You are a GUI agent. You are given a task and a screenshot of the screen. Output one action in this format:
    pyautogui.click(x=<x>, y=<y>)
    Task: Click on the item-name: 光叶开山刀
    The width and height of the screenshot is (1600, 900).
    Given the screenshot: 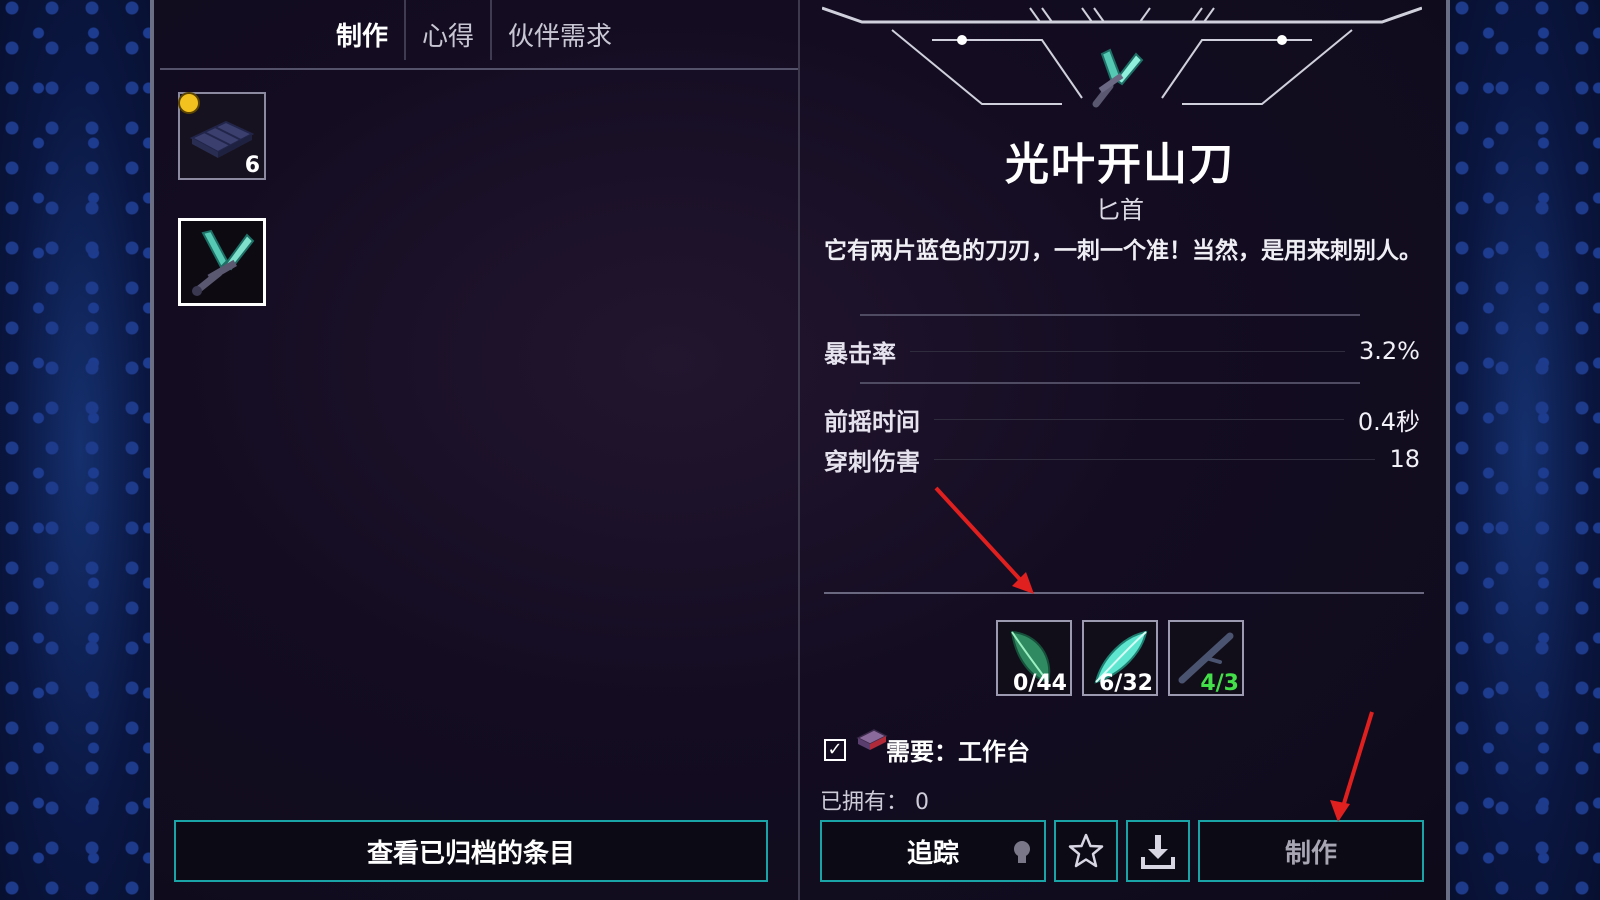 What is the action you would take?
    pyautogui.click(x=1120, y=164)
    